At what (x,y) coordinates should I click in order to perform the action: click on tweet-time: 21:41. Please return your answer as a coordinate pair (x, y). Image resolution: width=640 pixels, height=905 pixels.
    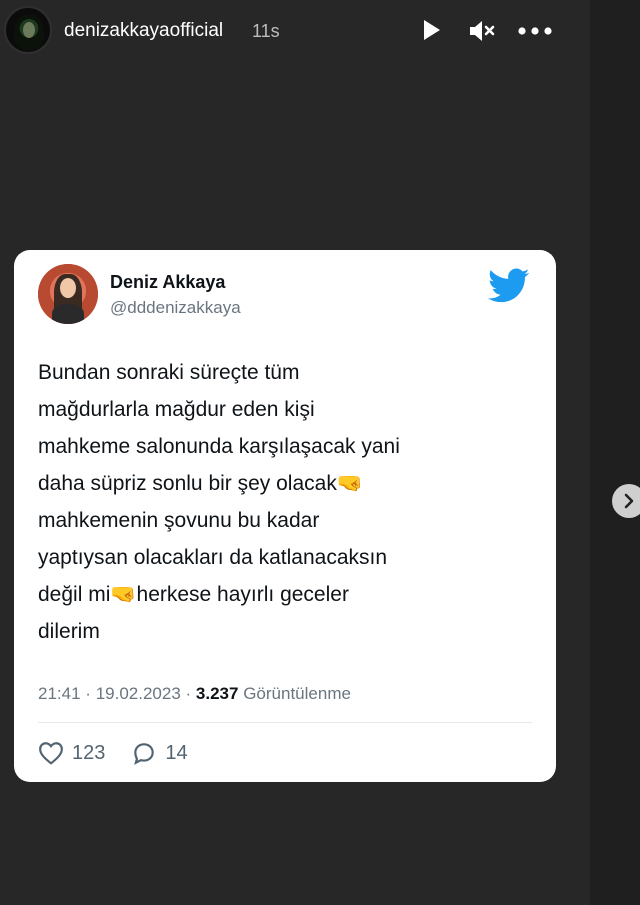
    Looking at the image, I should click on (59, 693).